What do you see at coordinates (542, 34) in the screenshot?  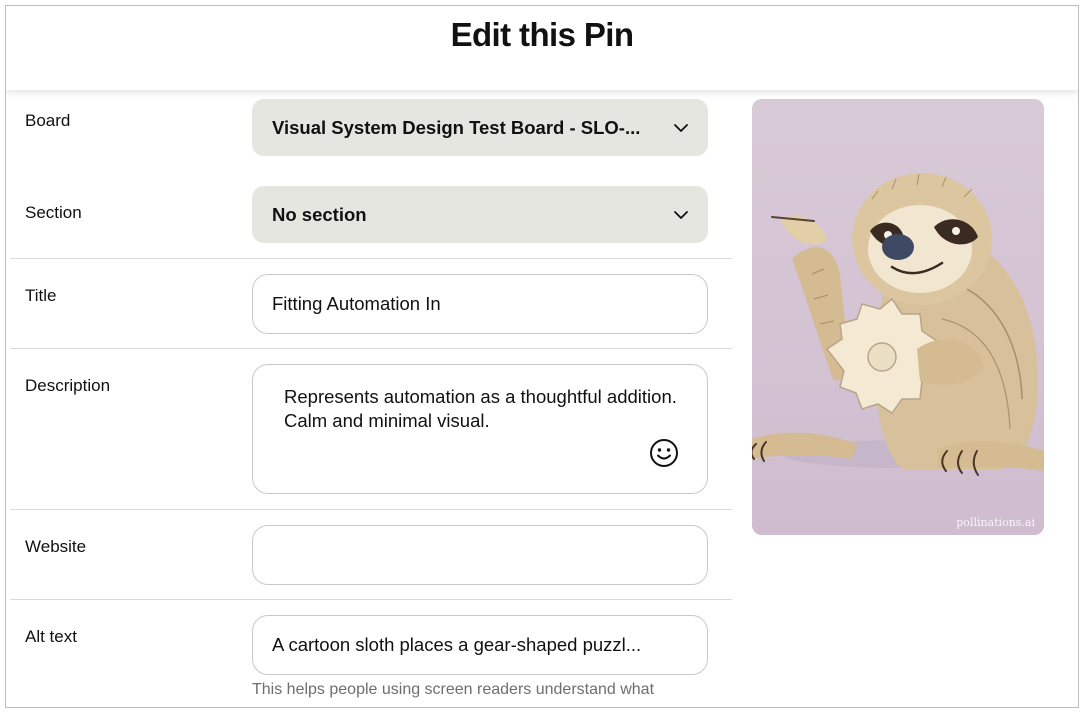 I see `page-title: Edit this Pin` at bounding box center [542, 34].